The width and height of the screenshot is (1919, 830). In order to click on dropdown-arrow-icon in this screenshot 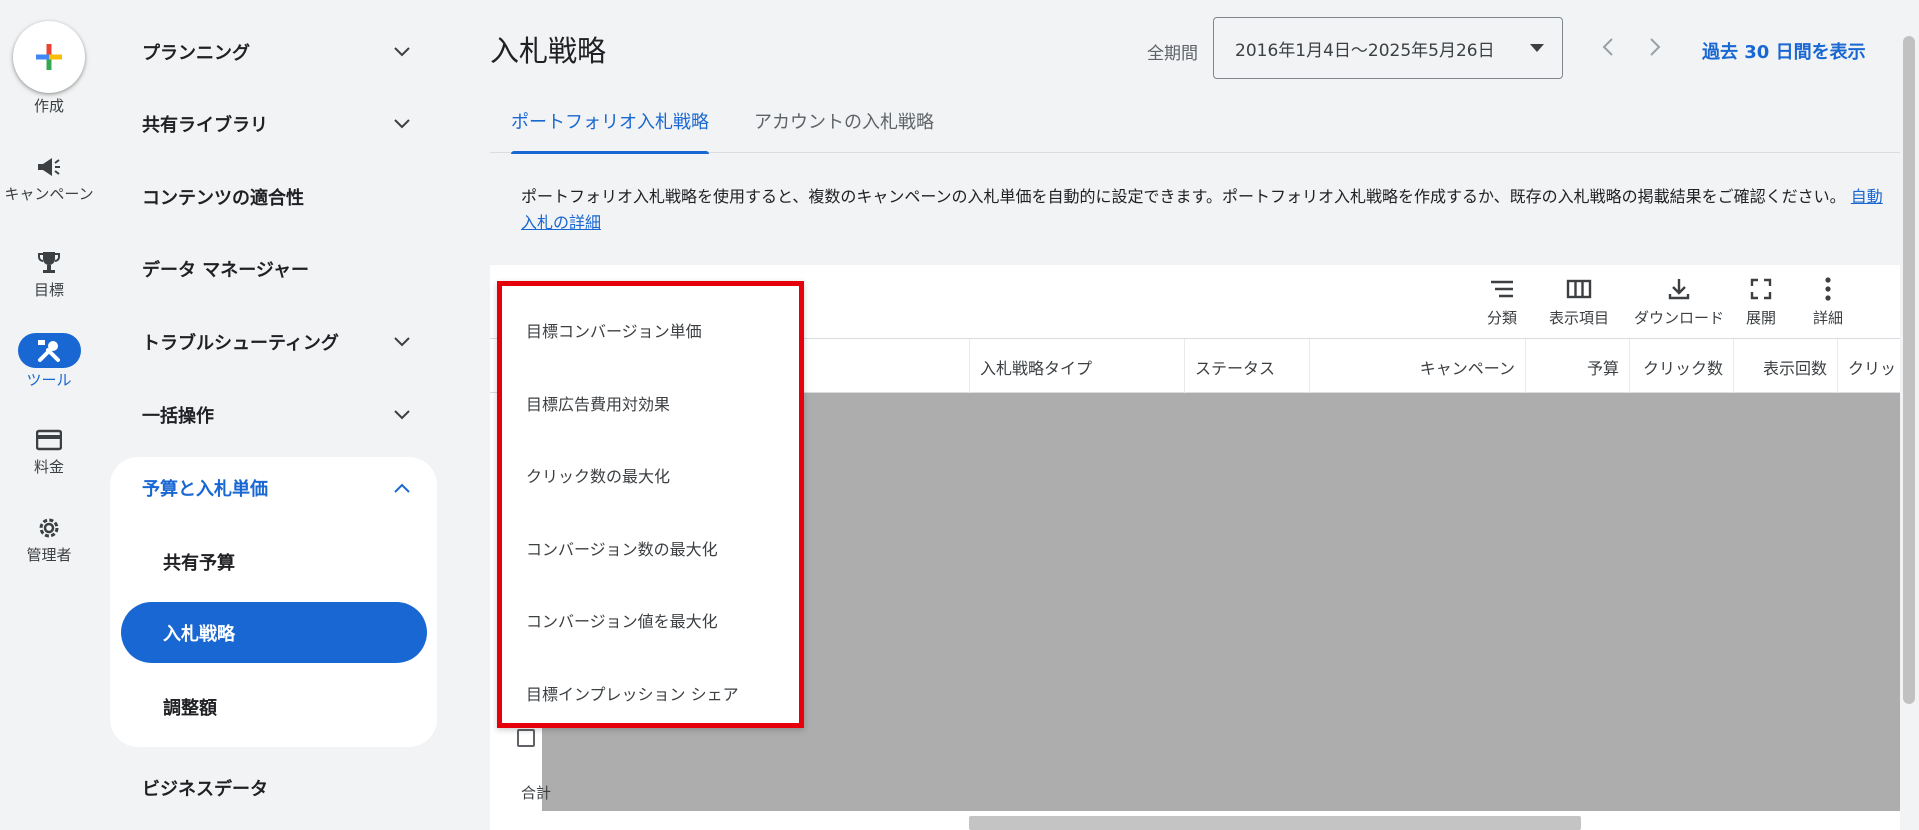, I will do `click(1537, 48)`.